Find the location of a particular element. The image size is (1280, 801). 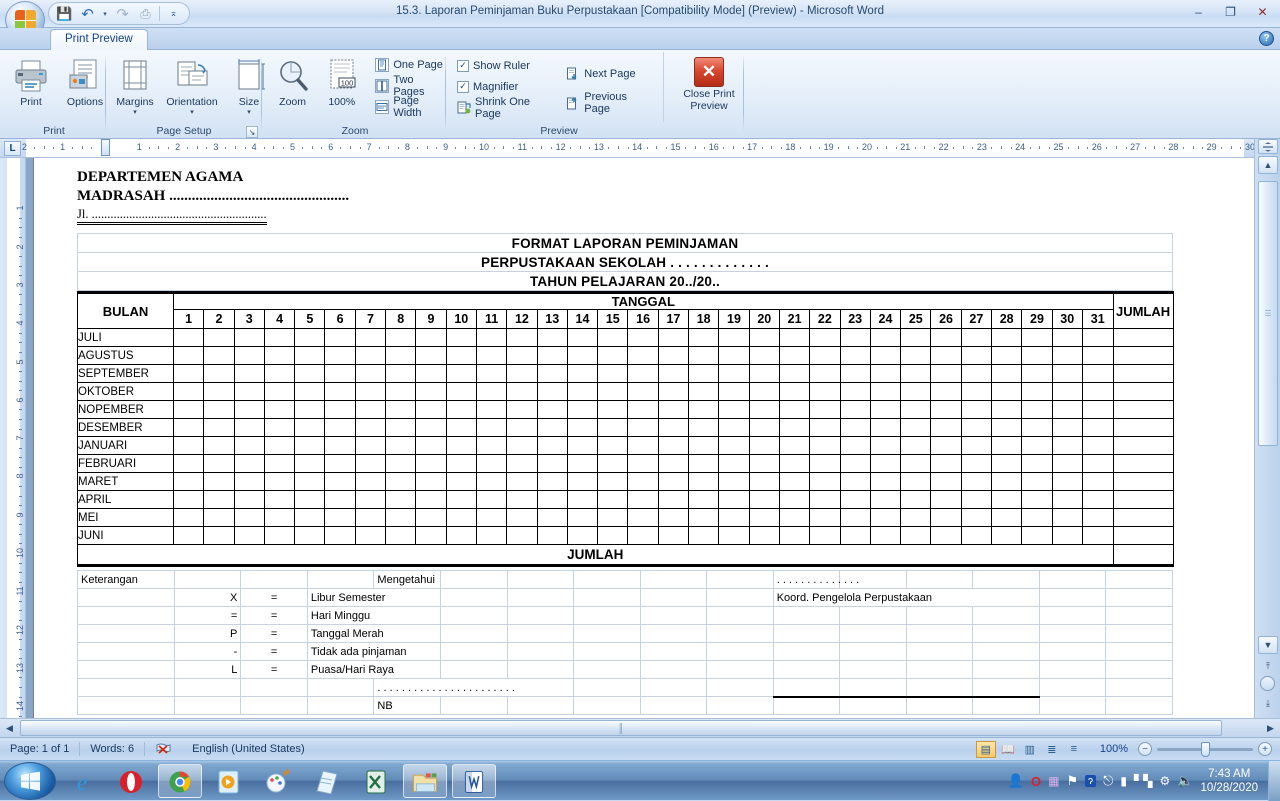

table-row: JANUARI is located at coordinates (625, 445).